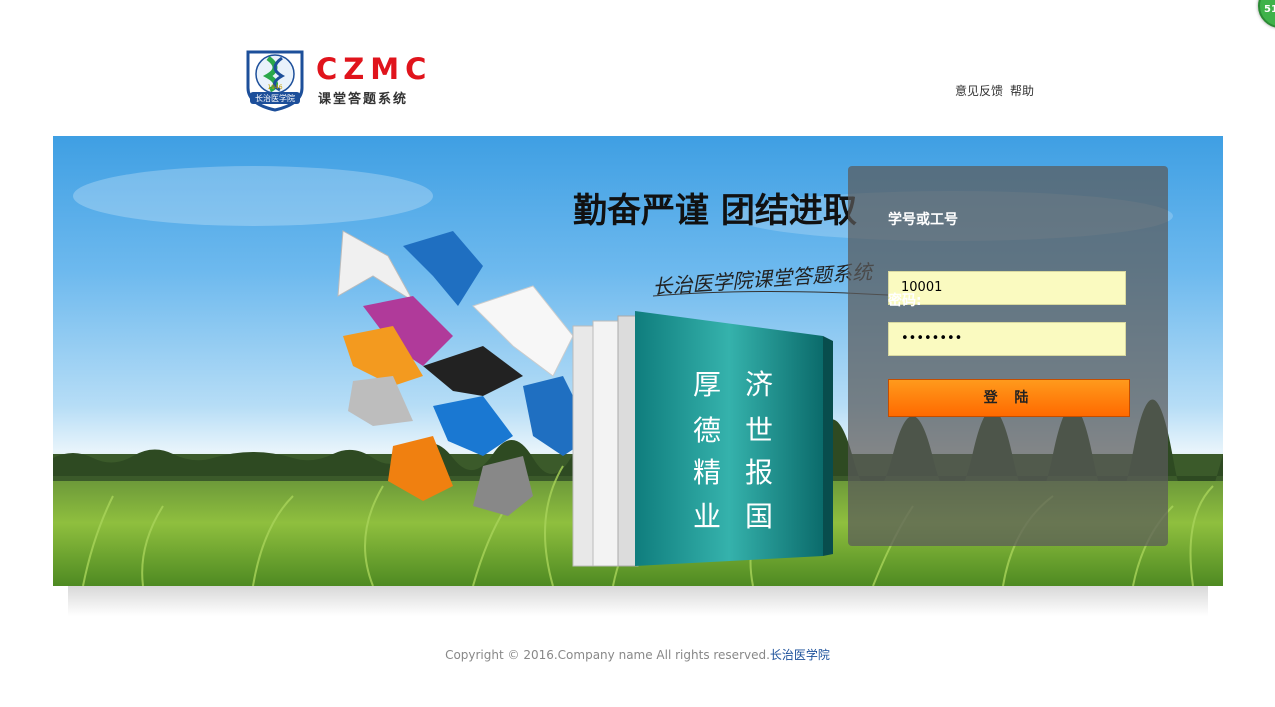  I want to click on help-link: 帮助, so click(1022, 91).